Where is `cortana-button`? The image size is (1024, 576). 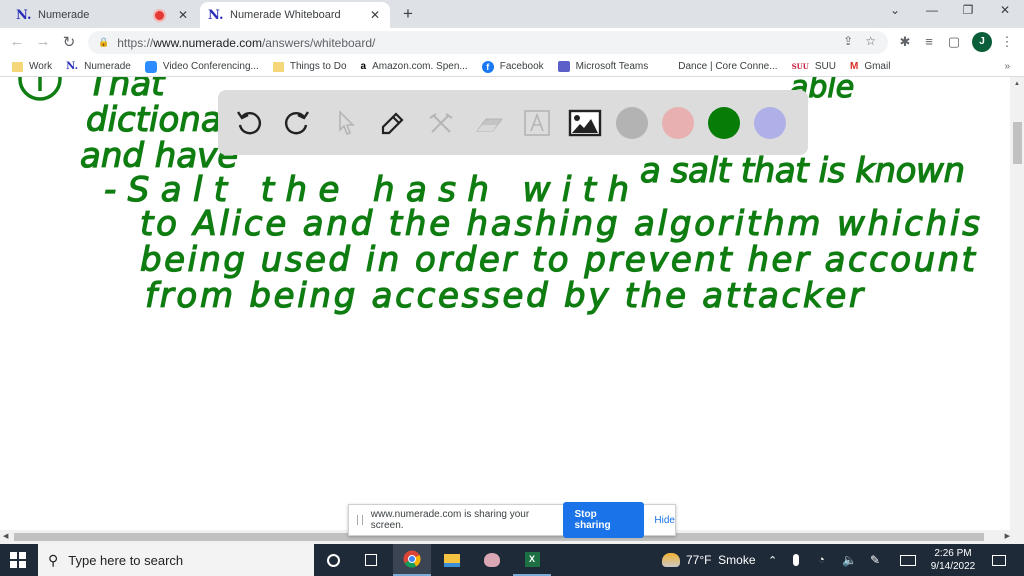
cortana-button is located at coordinates (333, 560).